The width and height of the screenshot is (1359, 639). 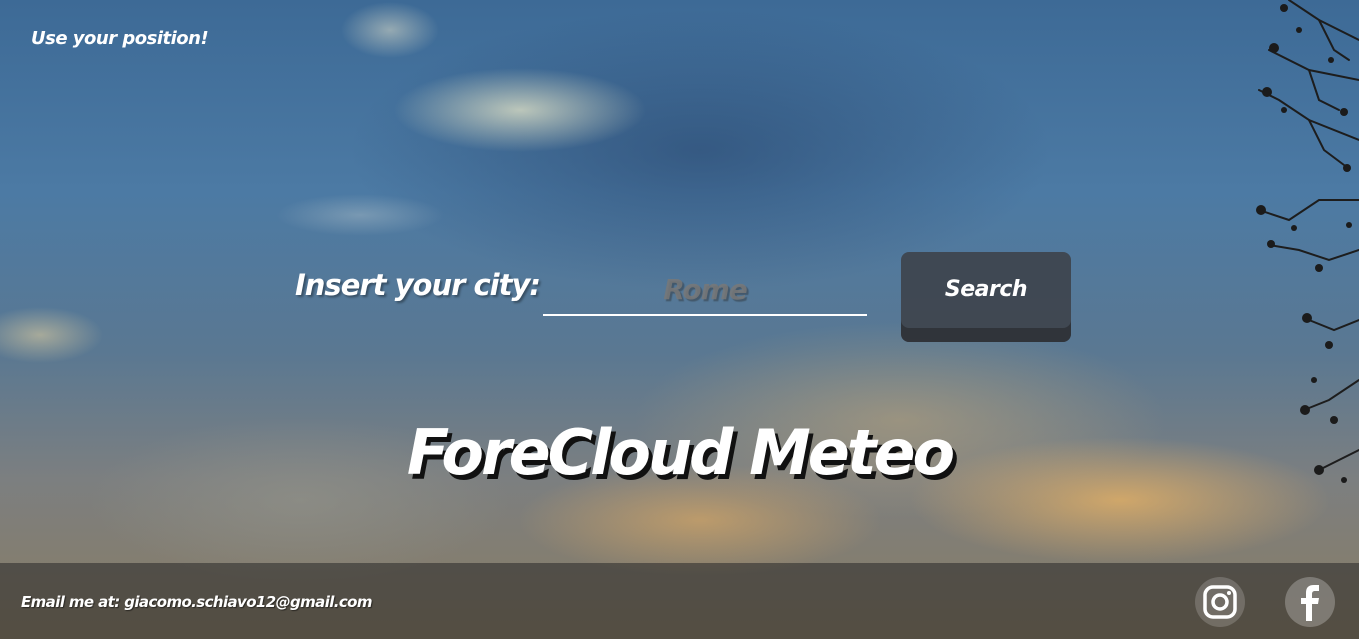 I want to click on city-input-label: Insert your city:, so click(x=418, y=285).